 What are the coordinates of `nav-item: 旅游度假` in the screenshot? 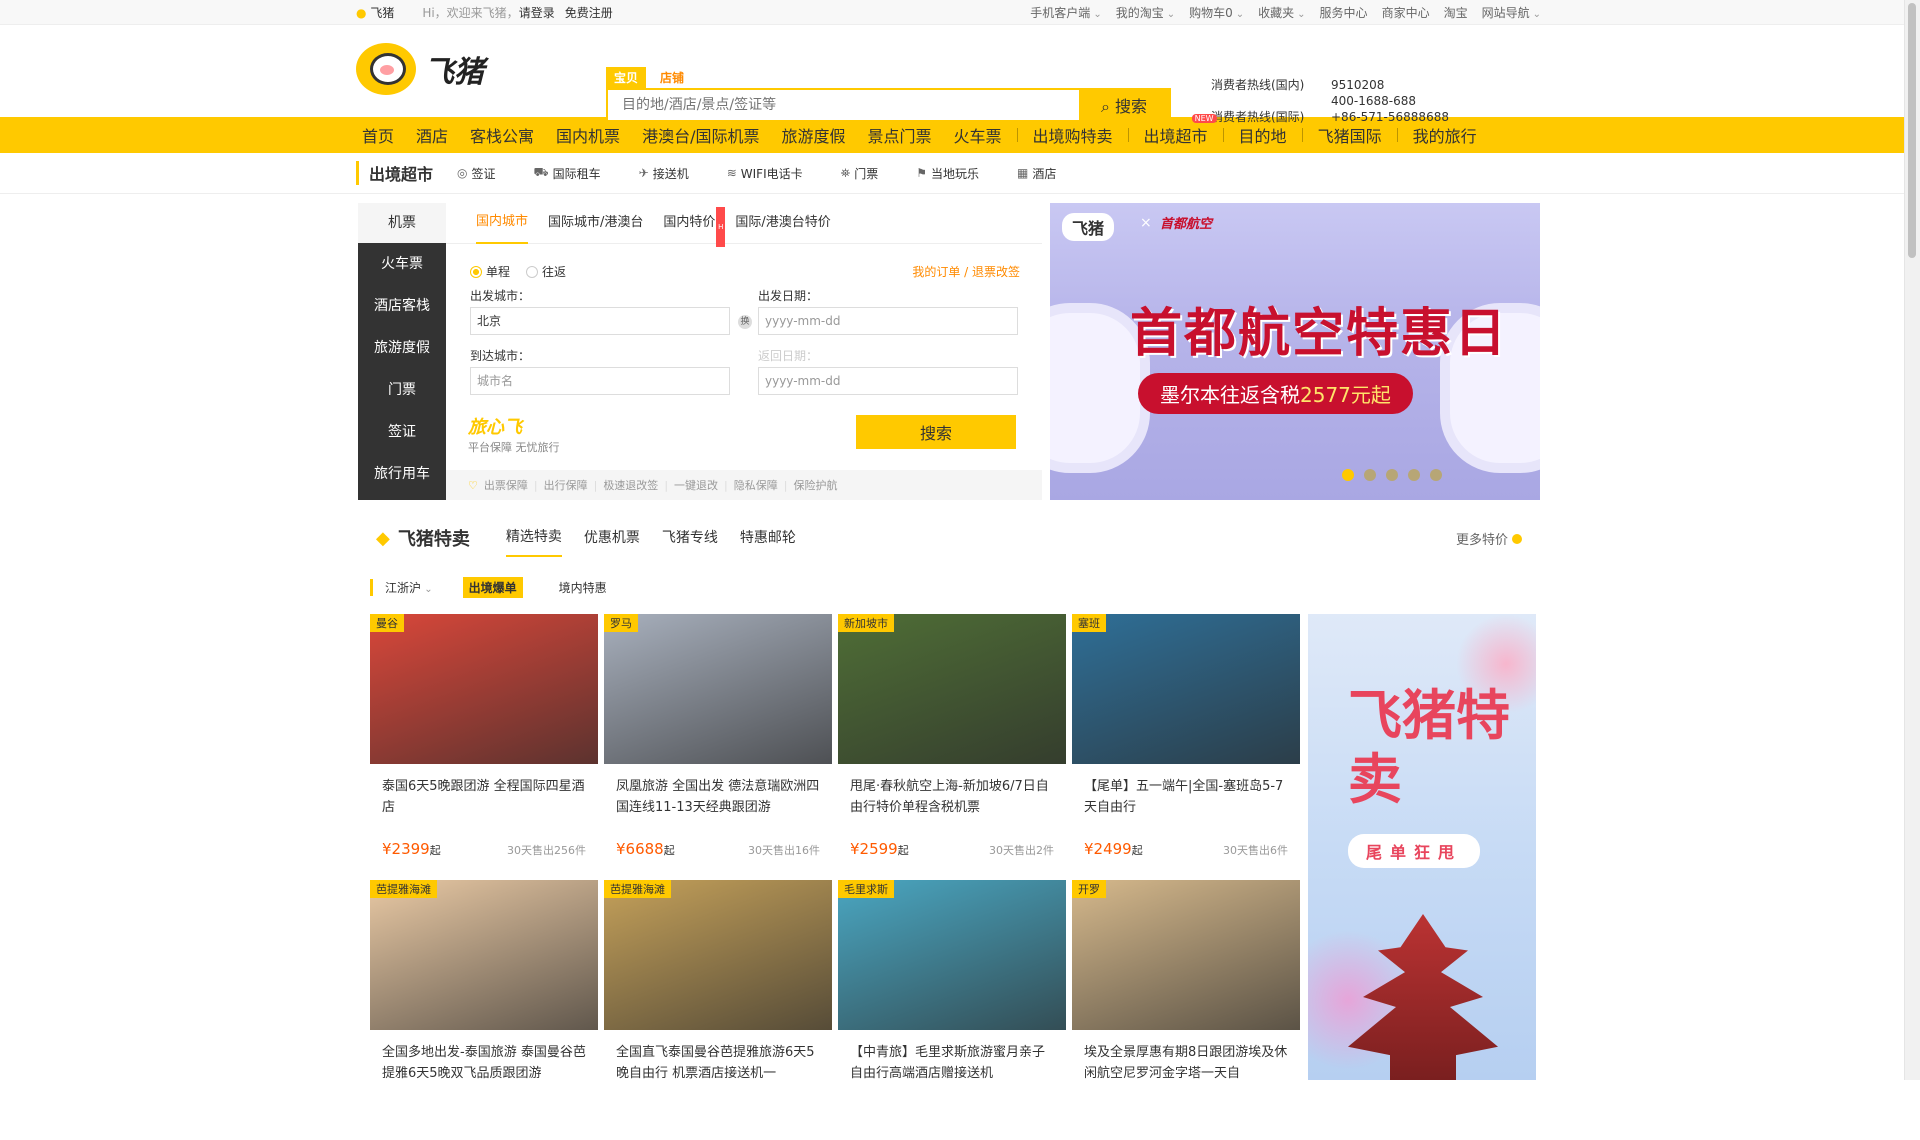 It's located at (813, 135).